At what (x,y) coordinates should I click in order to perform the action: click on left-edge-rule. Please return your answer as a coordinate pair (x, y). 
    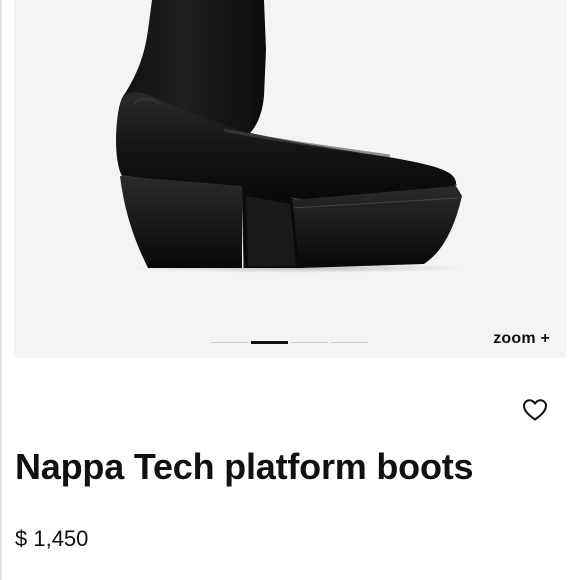
    Looking at the image, I should click on (1, 290).